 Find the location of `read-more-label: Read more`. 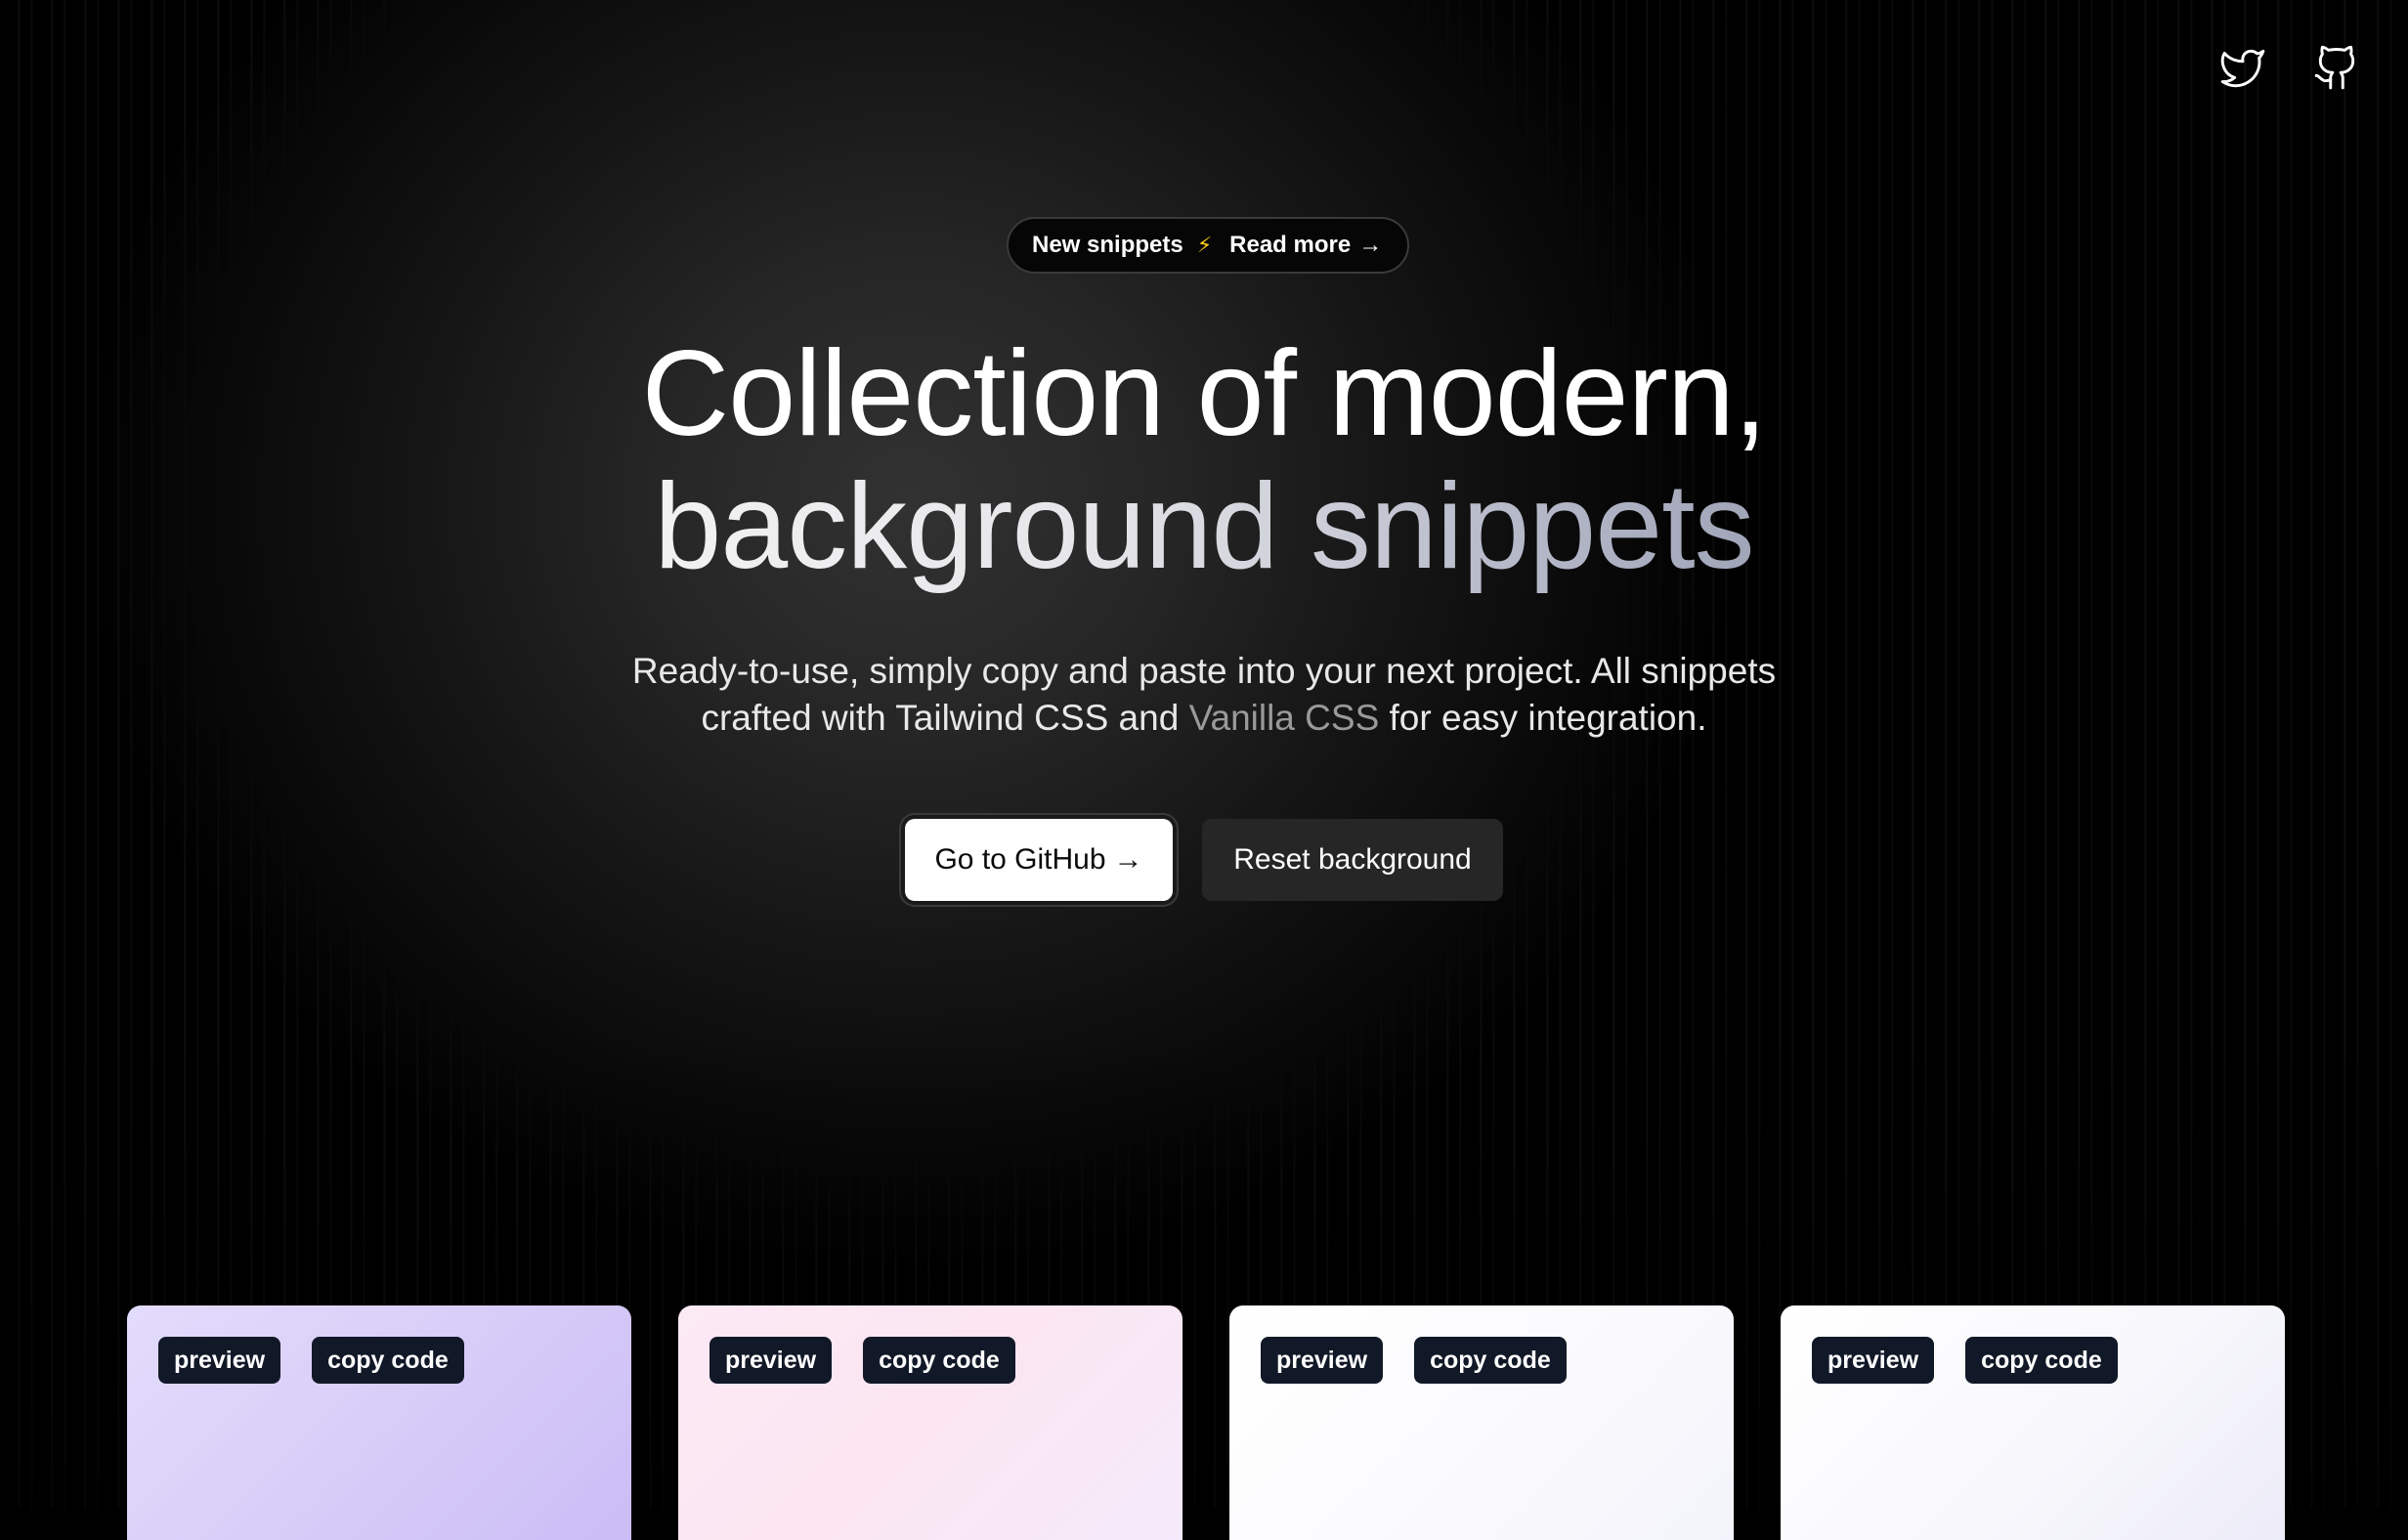

read-more-label: Read more is located at coordinates (1291, 245).